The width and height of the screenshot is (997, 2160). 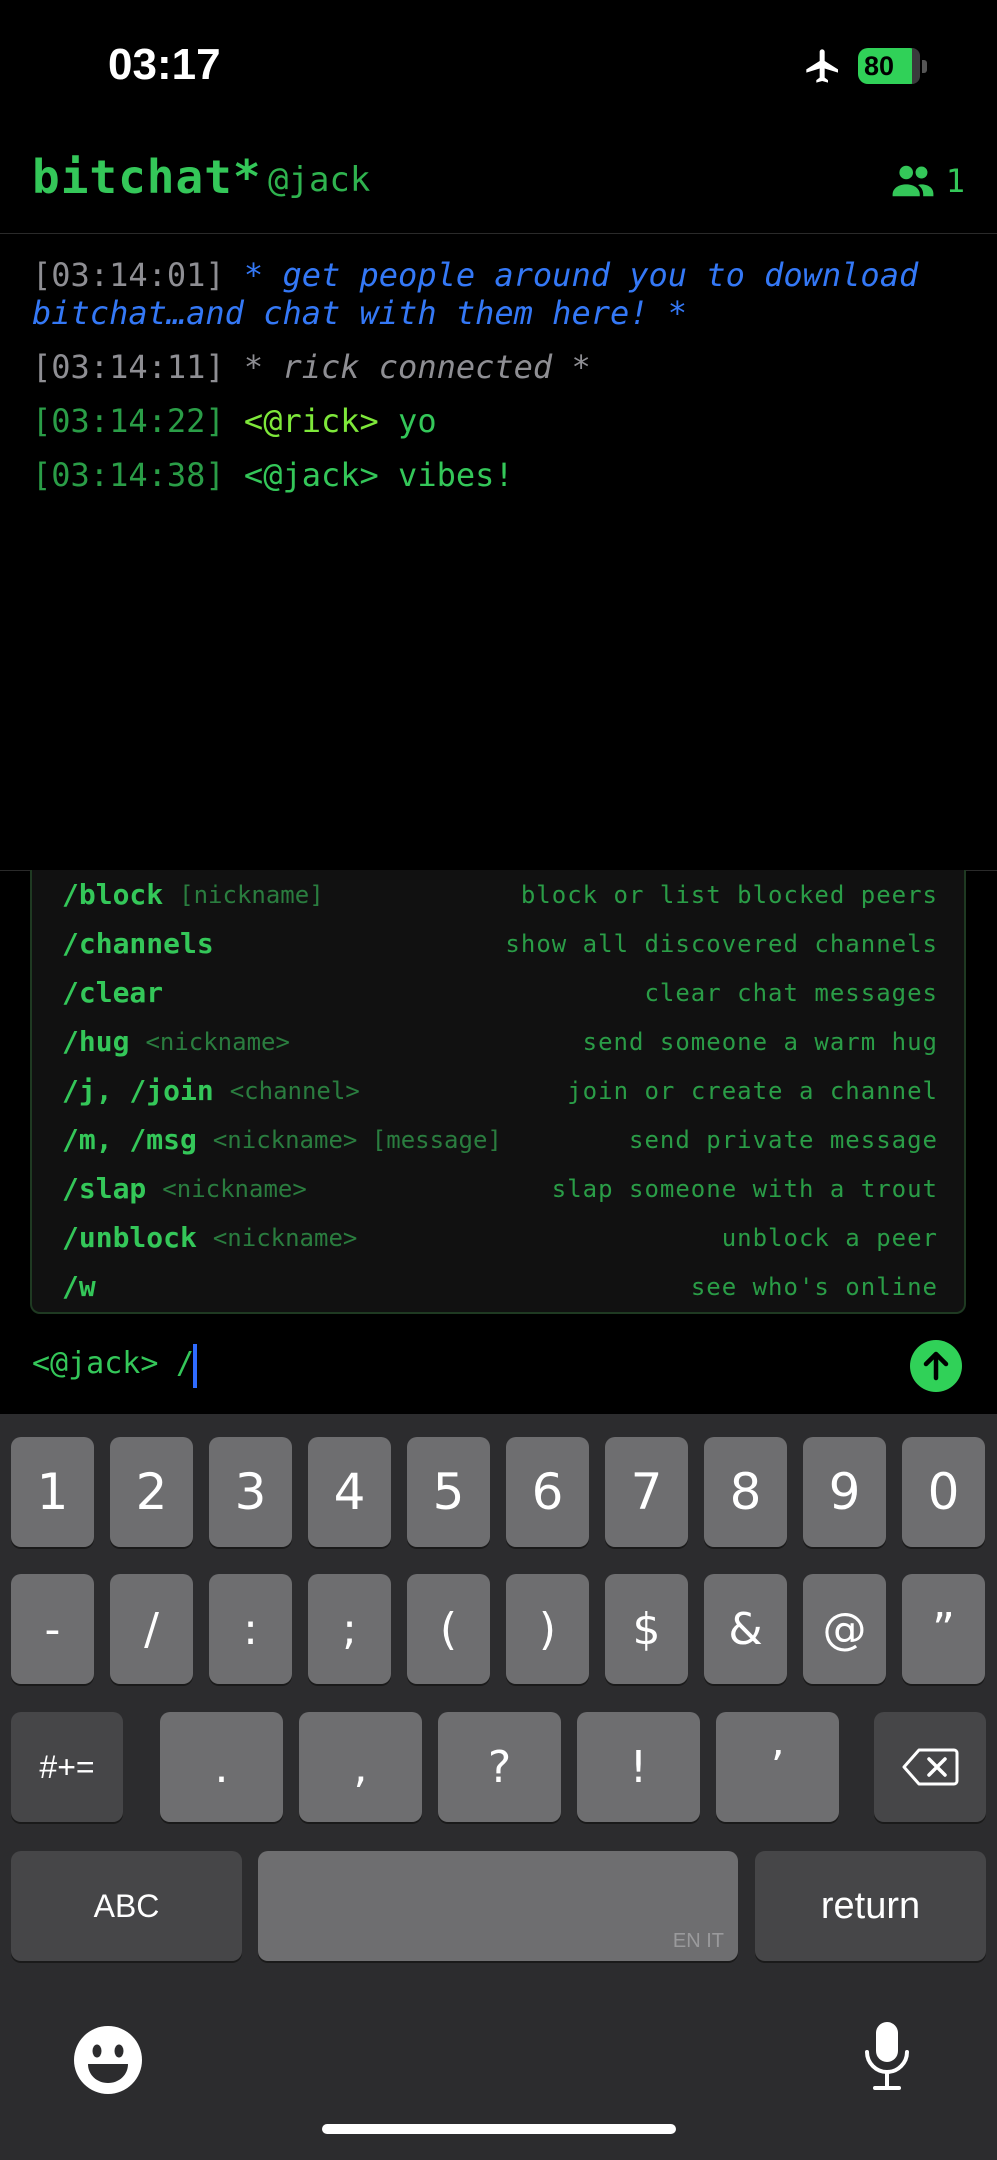 I want to click on key-exclamation: !, so click(x=638, y=1767).